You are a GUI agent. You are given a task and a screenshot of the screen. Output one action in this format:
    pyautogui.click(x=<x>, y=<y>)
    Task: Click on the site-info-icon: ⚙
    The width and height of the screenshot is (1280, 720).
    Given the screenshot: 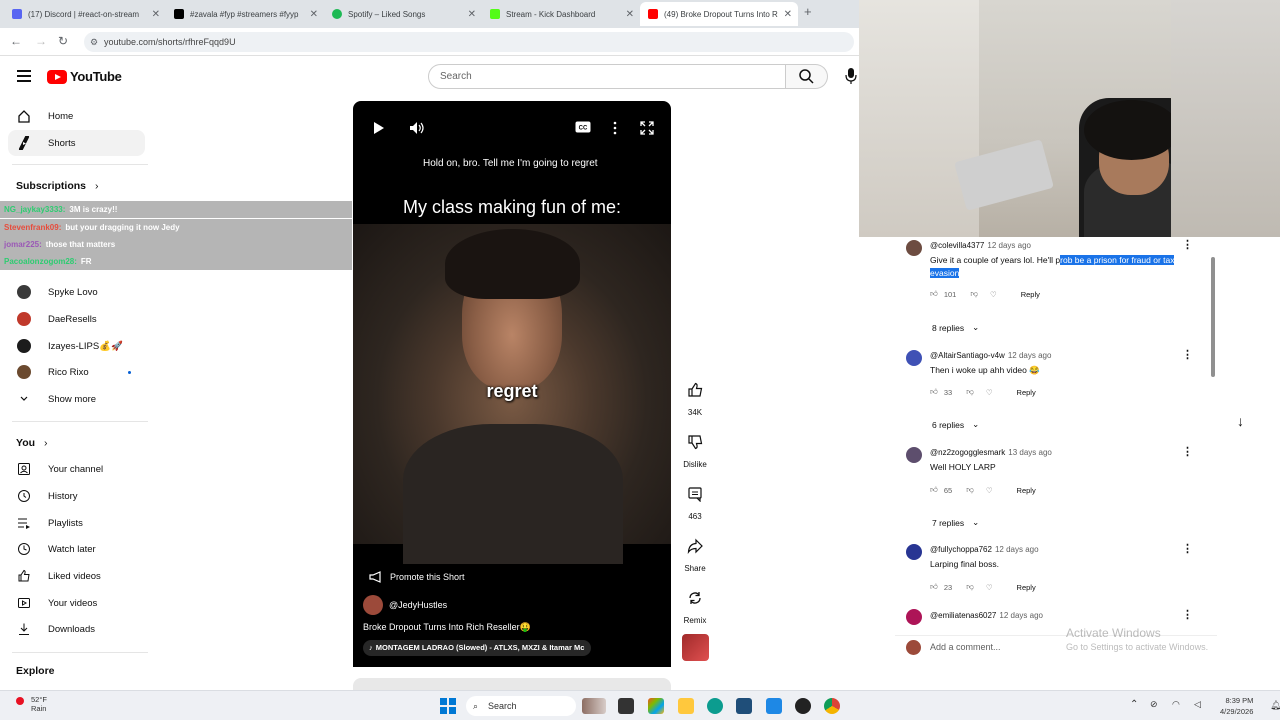 What is the action you would take?
    pyautogui.click(x=94, y=42)
    